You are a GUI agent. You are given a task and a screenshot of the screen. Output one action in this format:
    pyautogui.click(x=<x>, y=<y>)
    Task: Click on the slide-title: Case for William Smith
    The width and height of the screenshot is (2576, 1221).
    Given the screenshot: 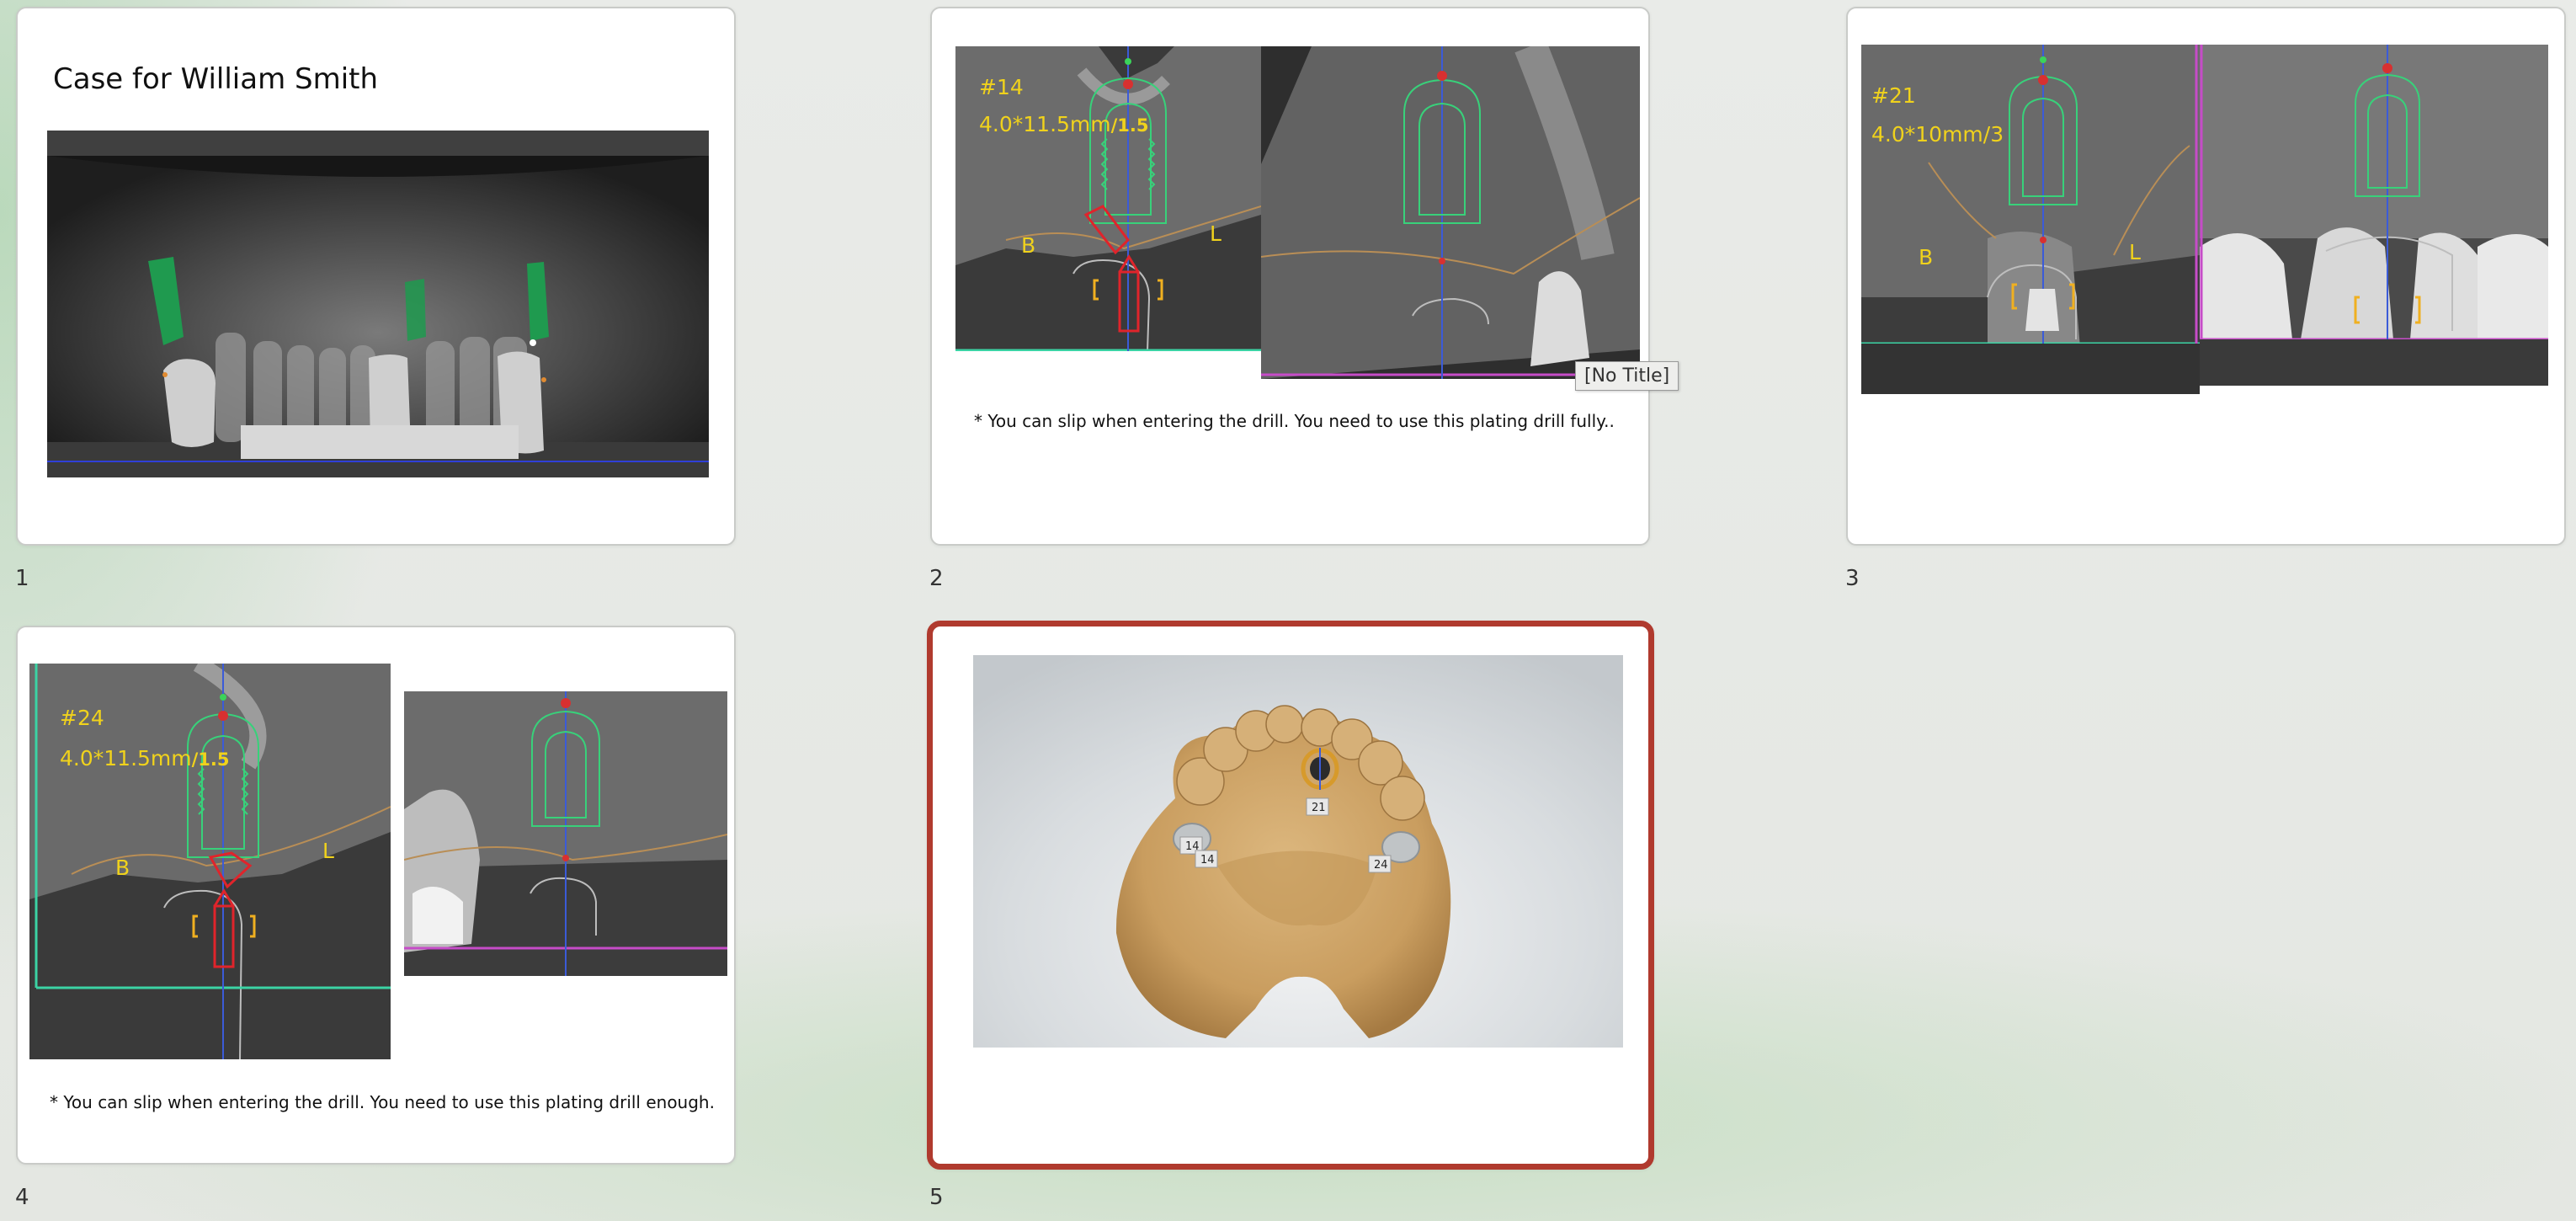 What is the action you would take?
    pyautogui.click(x=216, y=79)
    